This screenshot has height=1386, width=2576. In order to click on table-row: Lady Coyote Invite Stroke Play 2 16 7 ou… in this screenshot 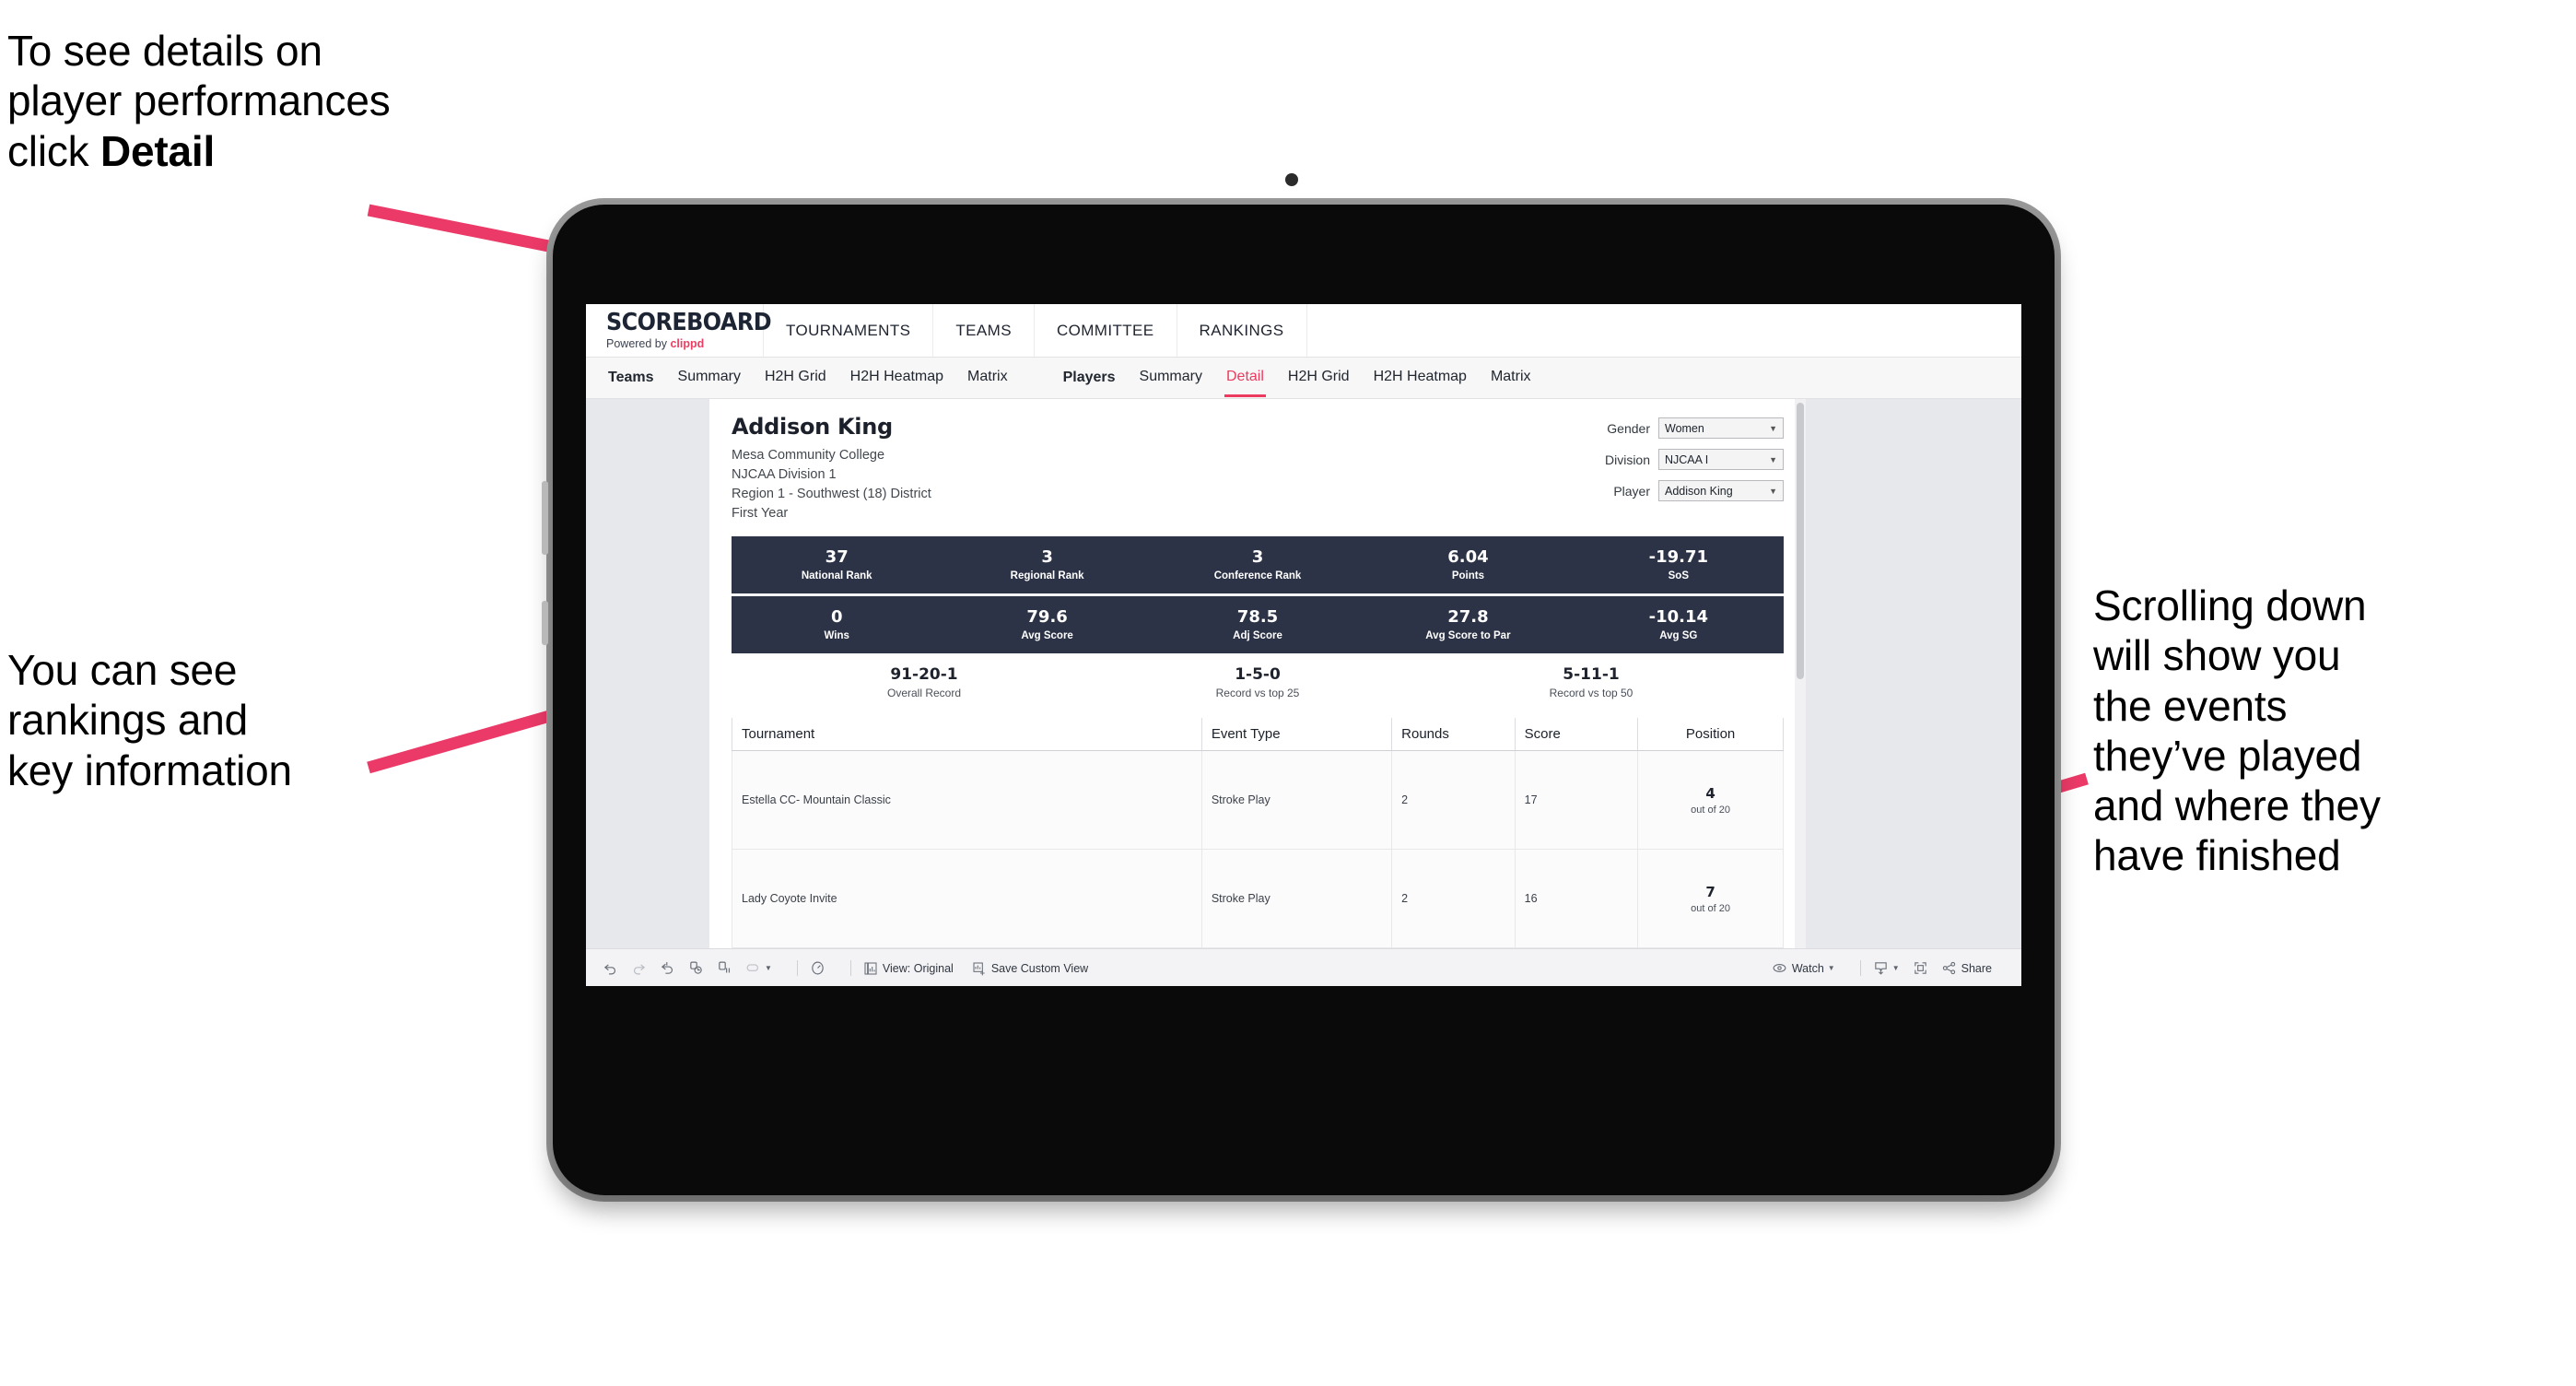, I will do `click(1258, 898)`.